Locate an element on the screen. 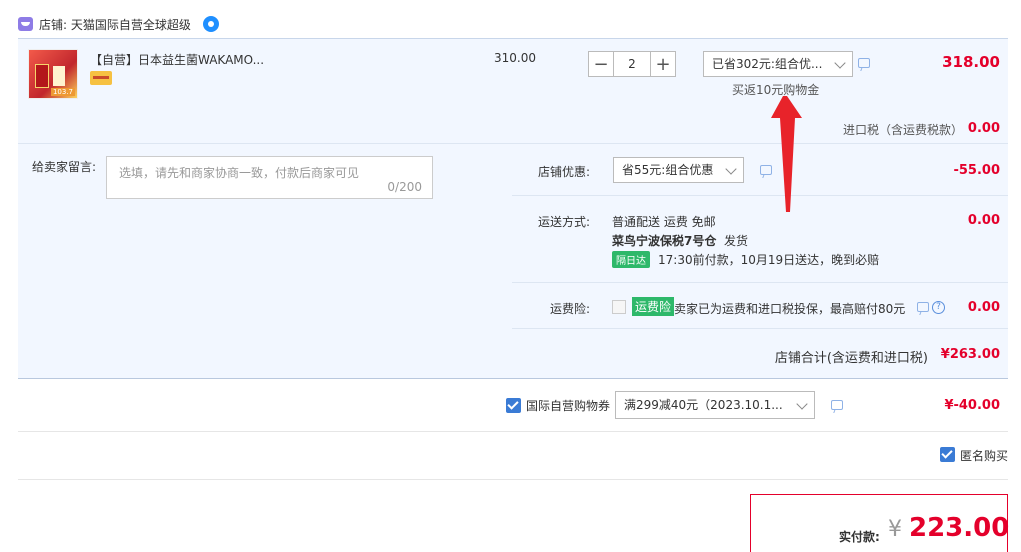 The width and height of the screenshot is (1021, 552). quantity-increase-button: + is located at coordinates (663, 64).